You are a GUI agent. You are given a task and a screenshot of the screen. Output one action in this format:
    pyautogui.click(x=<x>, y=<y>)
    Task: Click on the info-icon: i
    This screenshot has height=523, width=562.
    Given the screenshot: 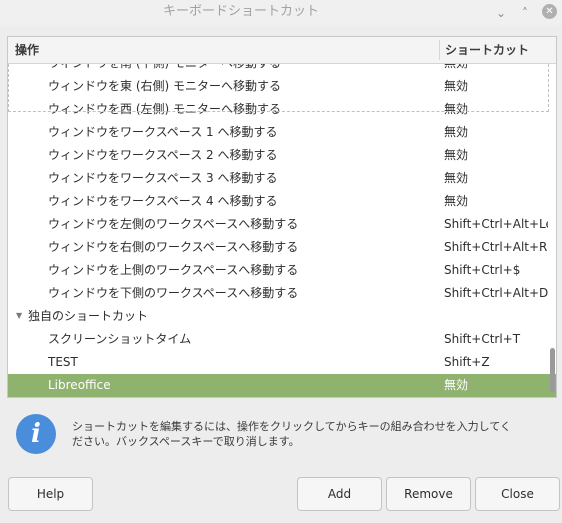 What is the action you would take?
    pyautogui.click(x=36, y=434)
    